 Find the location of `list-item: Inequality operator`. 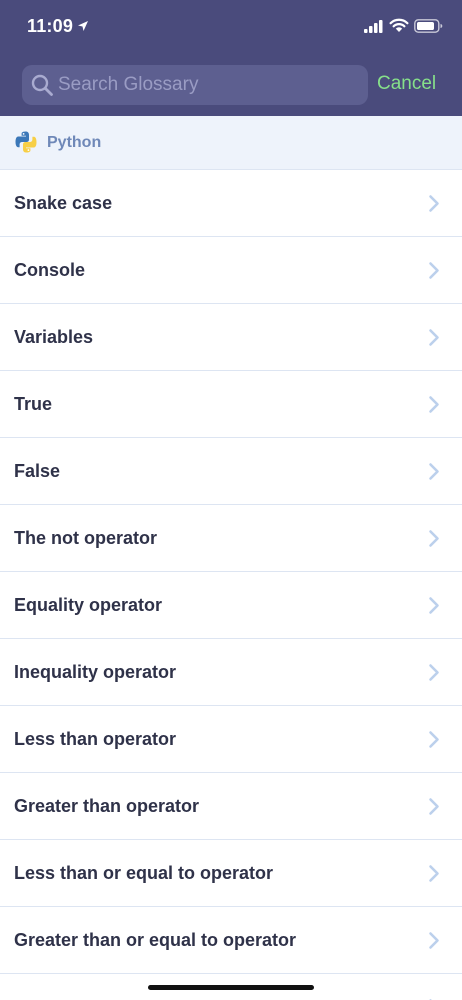

list-item: Inequality operator is located at coordinates (231, 672).